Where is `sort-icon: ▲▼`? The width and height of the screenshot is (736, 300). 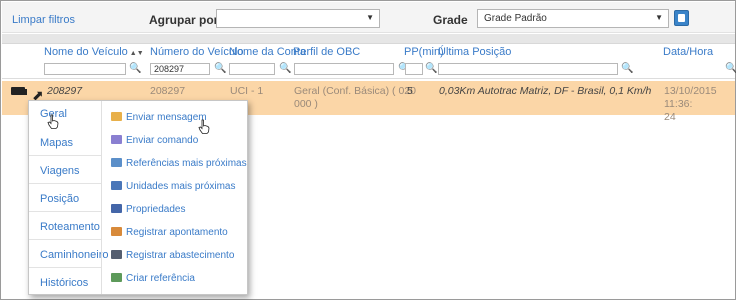
sort-icon: ▲▼ is located at coordinates (136, 53).